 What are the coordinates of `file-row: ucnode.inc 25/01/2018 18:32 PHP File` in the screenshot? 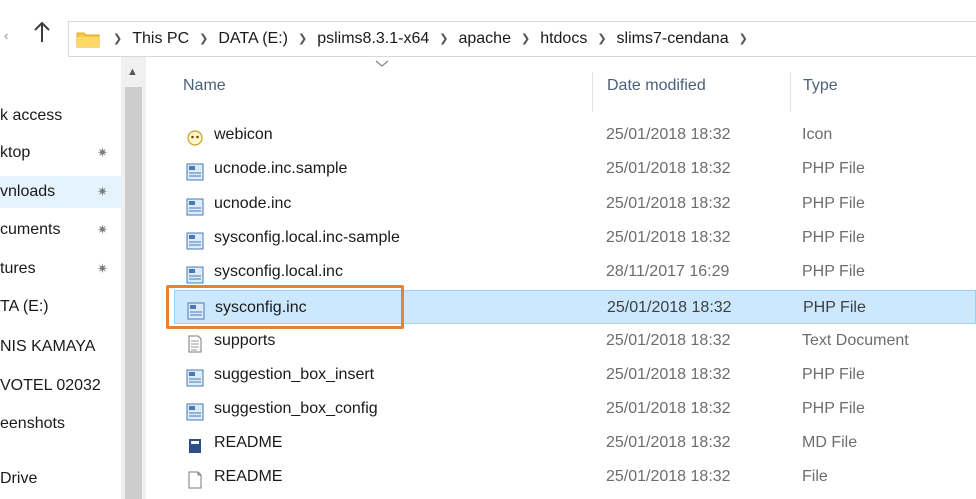 It's located at (575, 204).